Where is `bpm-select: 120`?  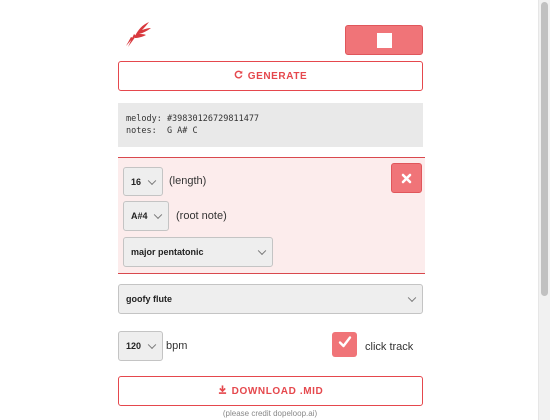
bpm-select: 120 is located at coordinates (140, 346).